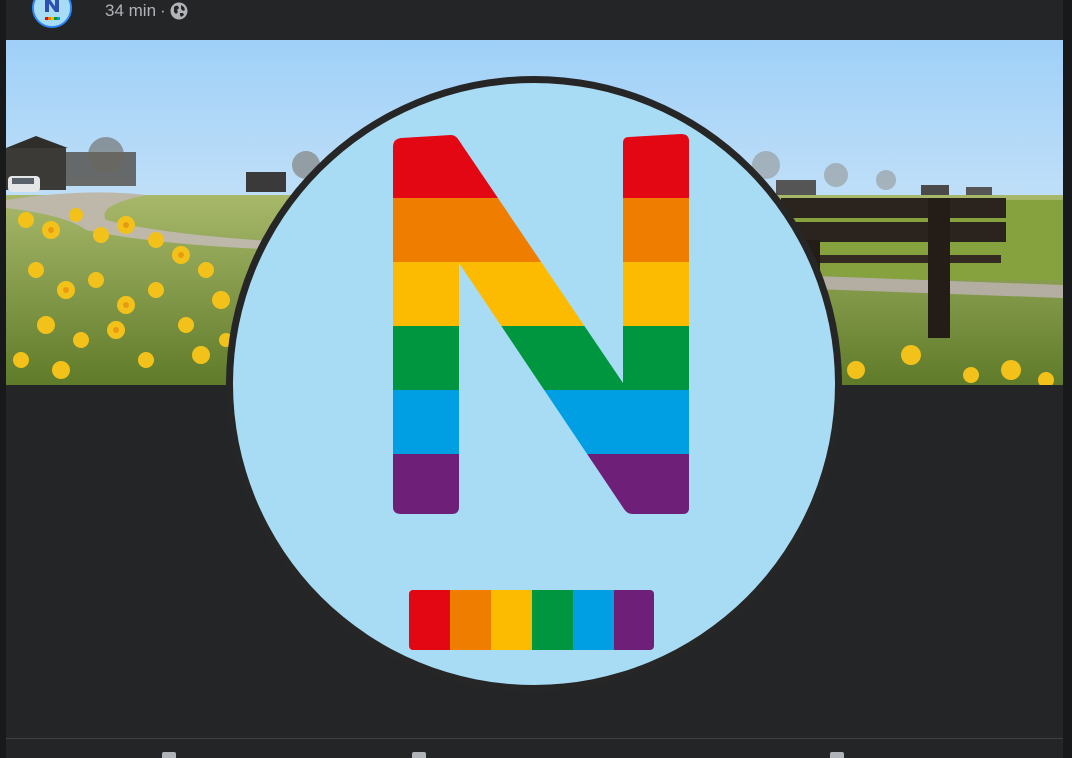  I want to click on comment-icon, so click(419, 755).